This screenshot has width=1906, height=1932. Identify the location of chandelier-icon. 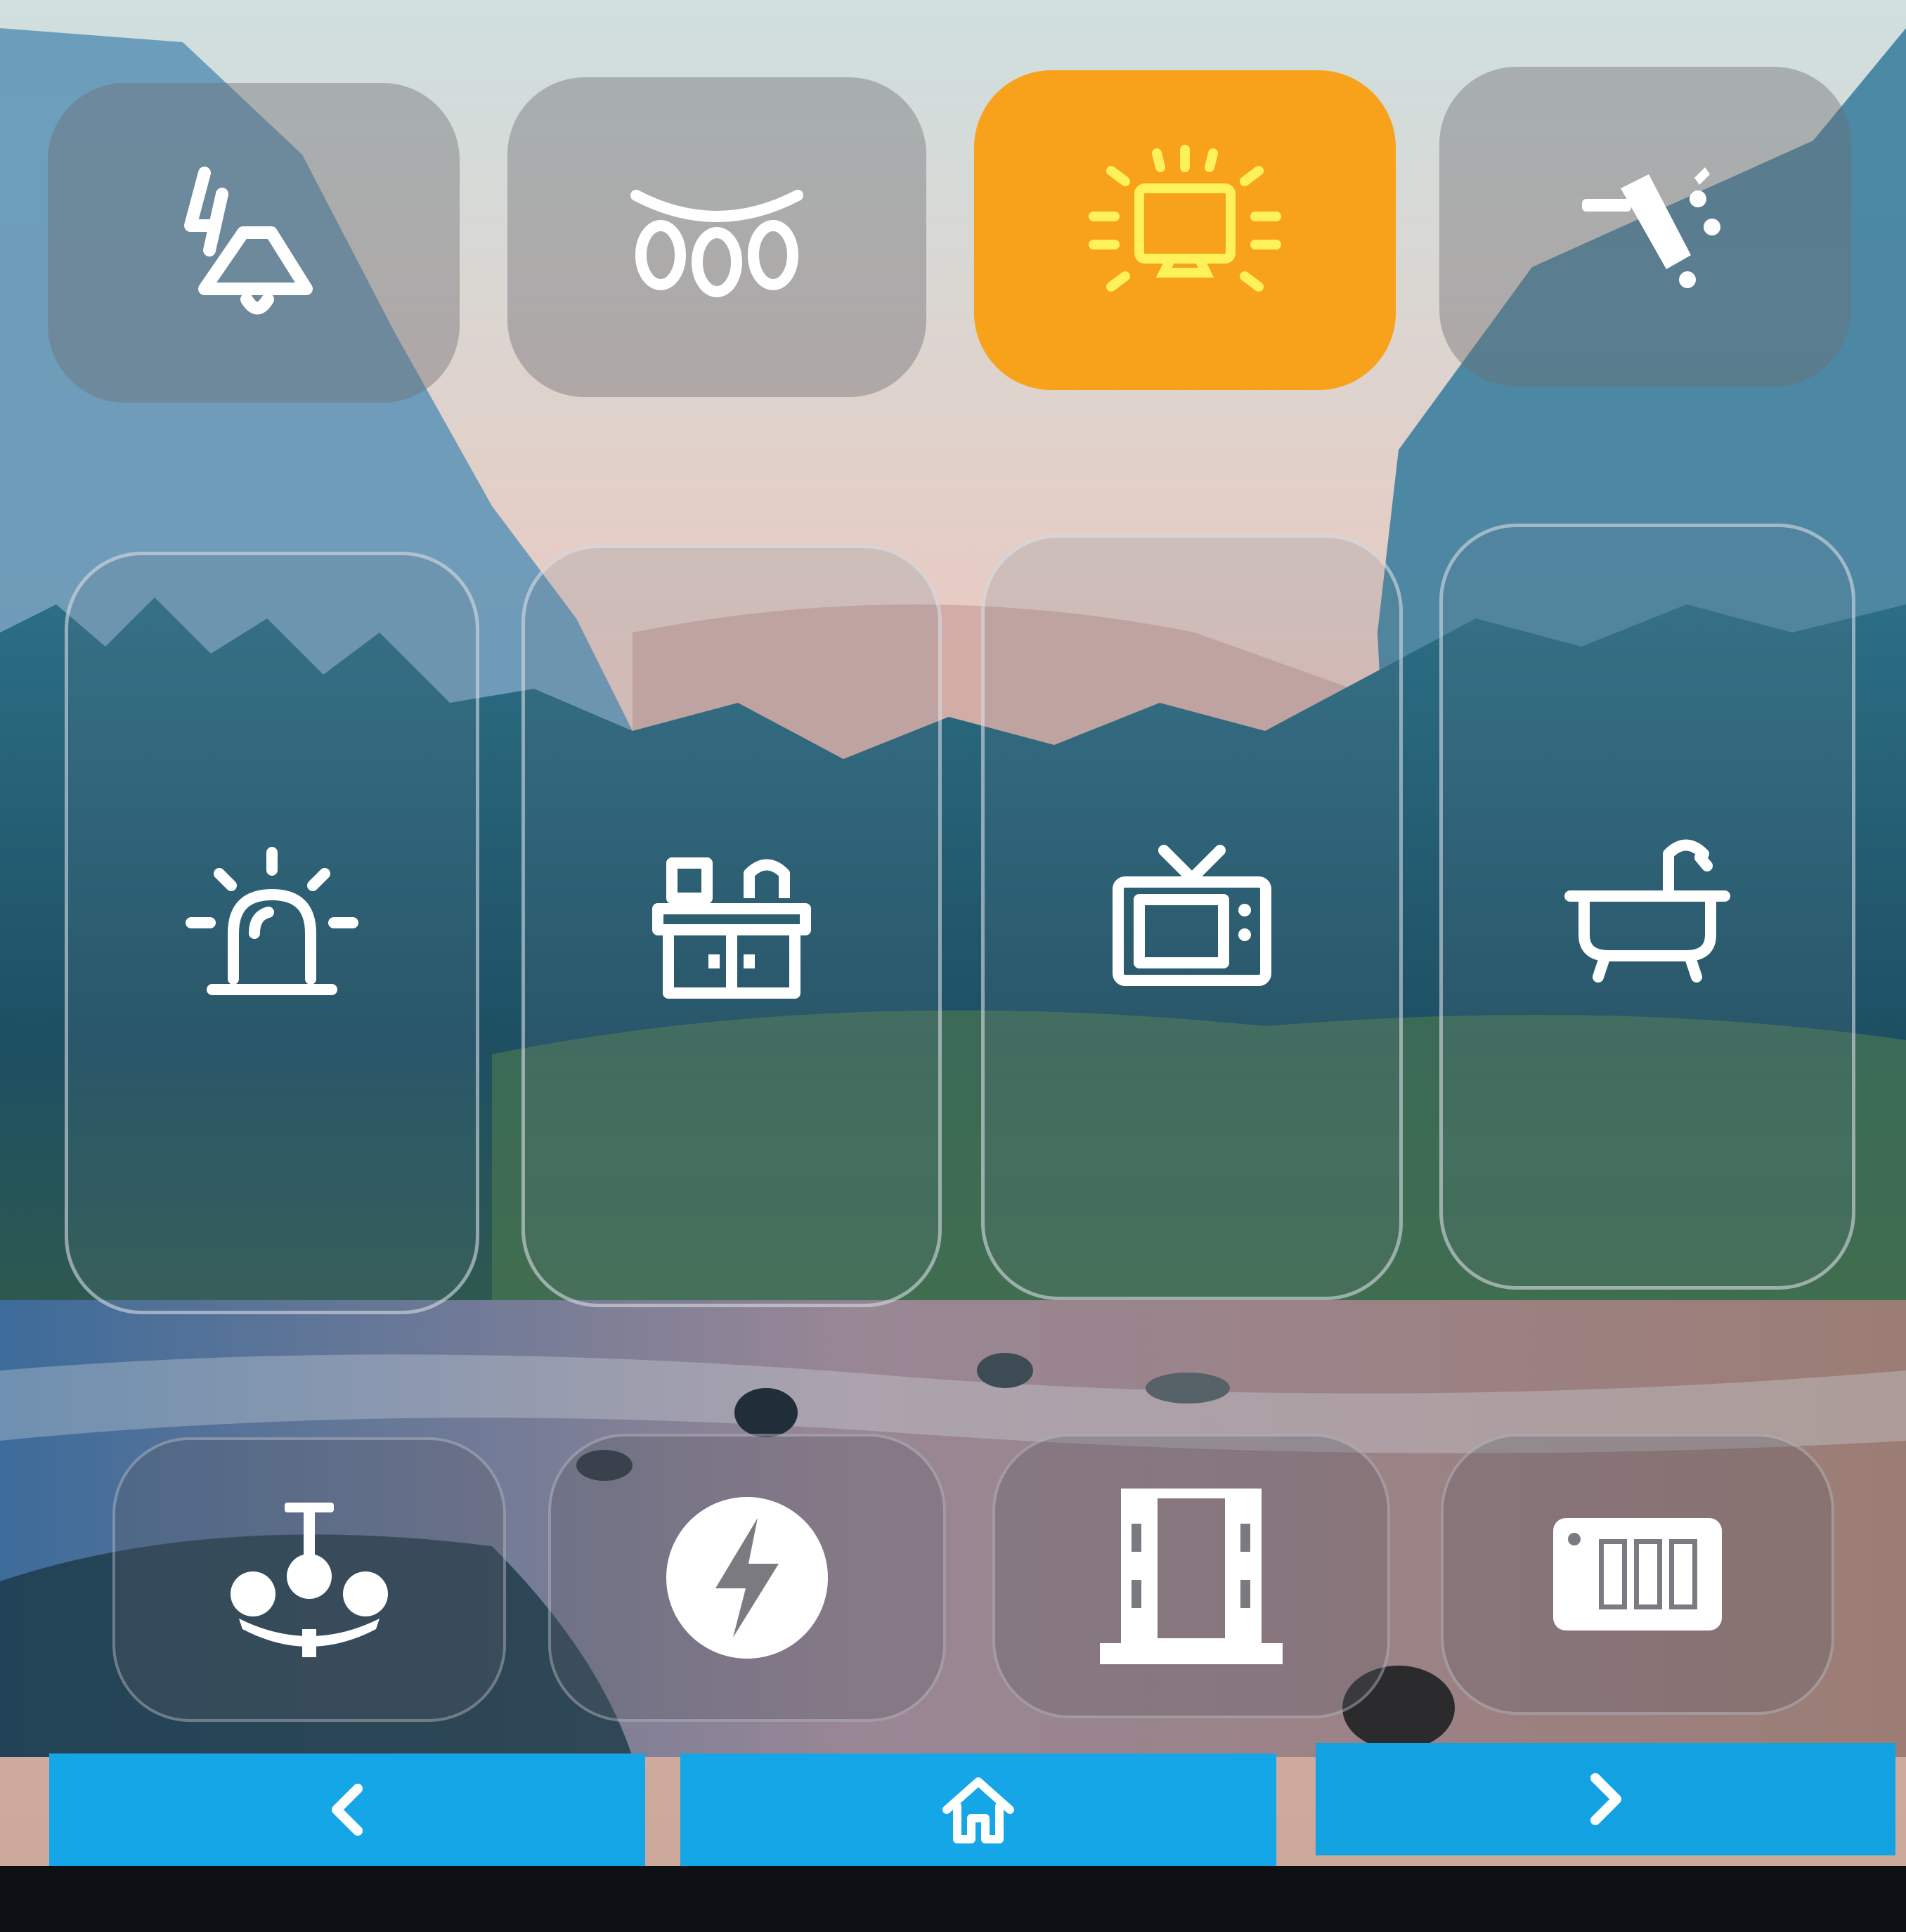
(309, 1579).